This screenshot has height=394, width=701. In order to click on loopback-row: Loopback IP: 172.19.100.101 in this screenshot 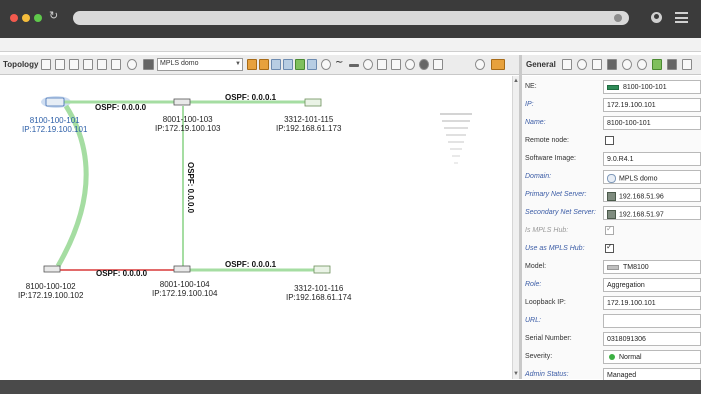, I will do `click(611, 303)`.